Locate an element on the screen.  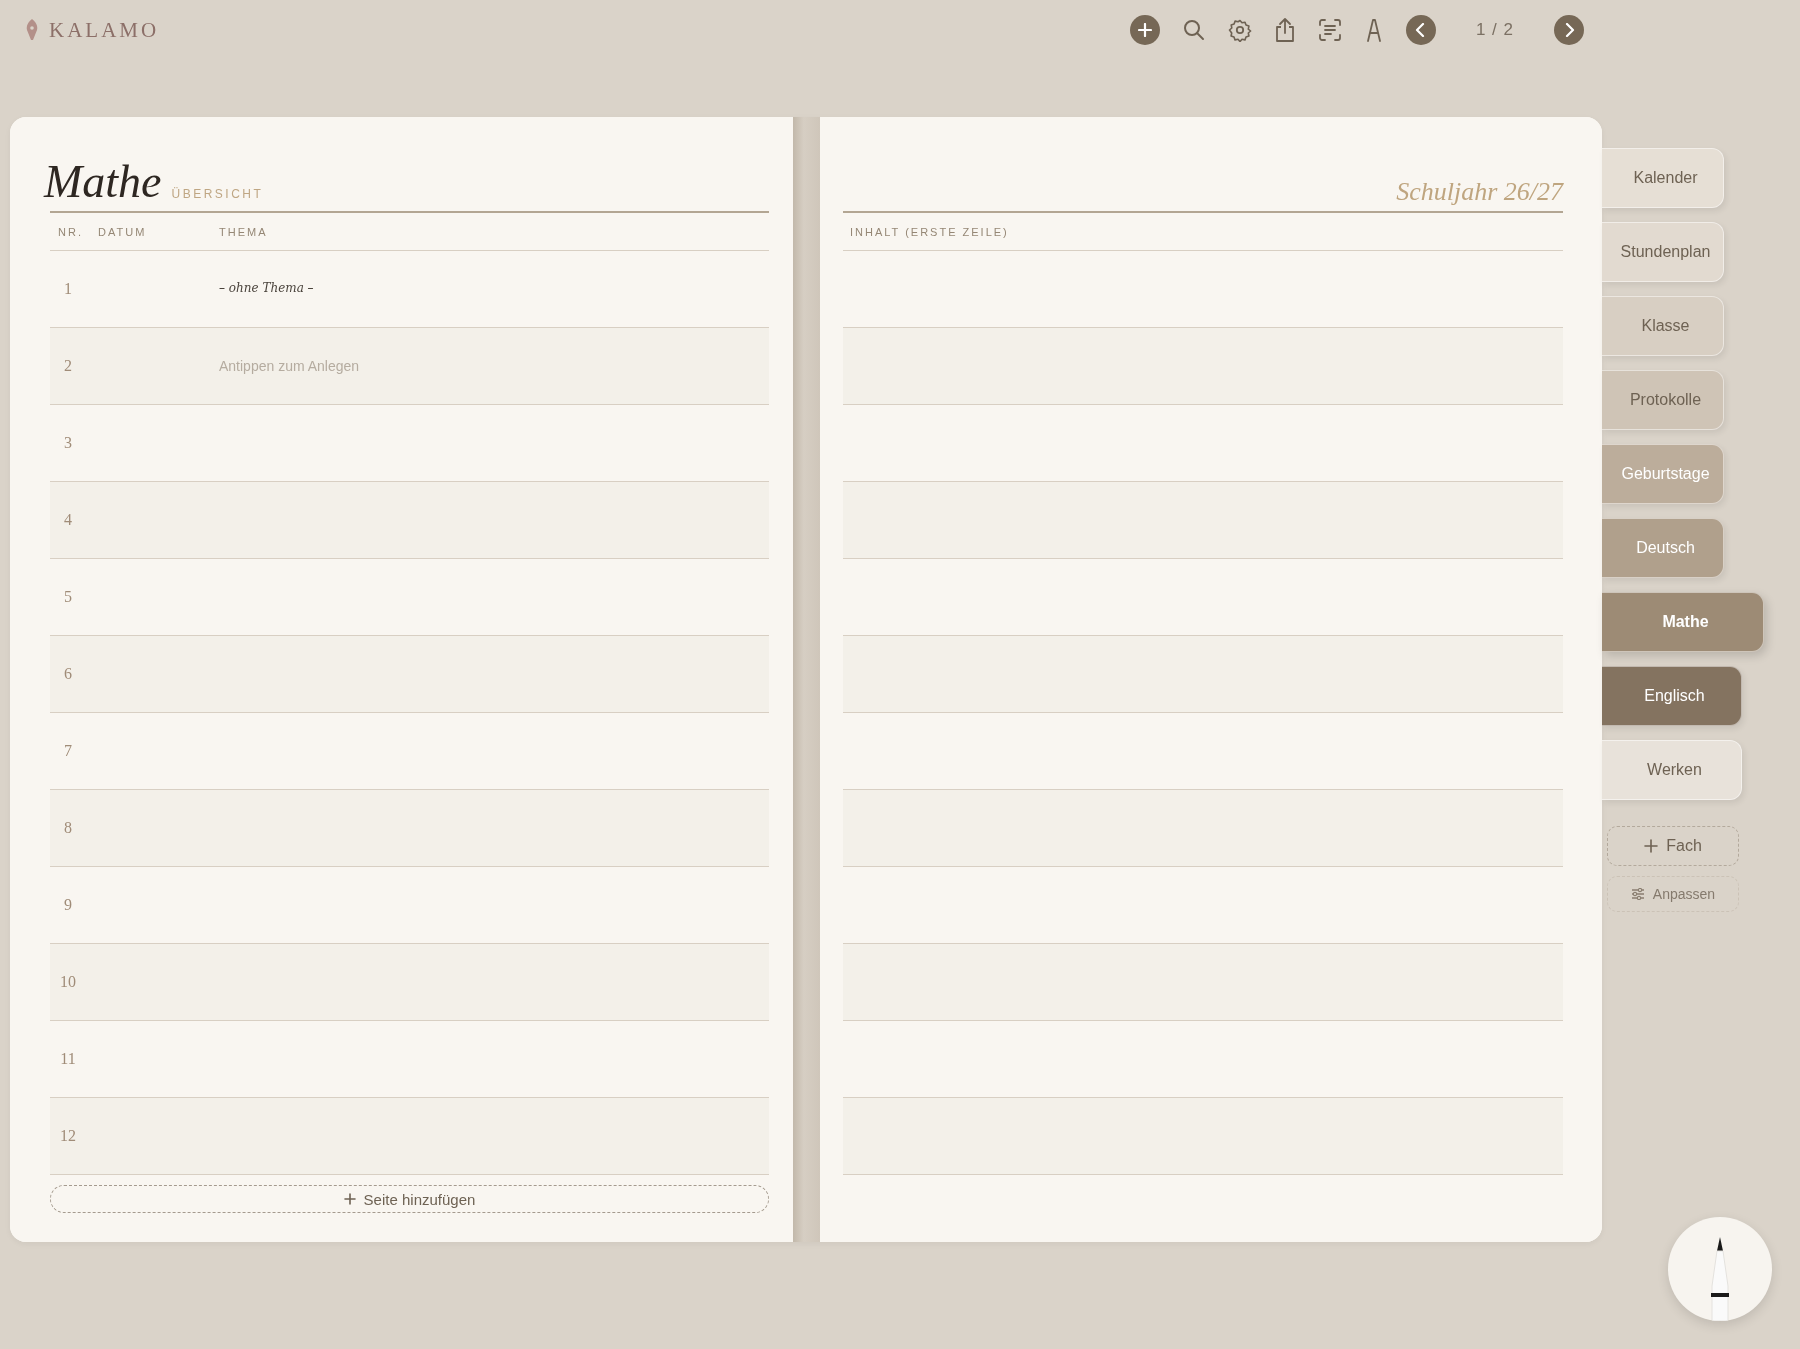
search-icon is located at coordinates (1193, 30).